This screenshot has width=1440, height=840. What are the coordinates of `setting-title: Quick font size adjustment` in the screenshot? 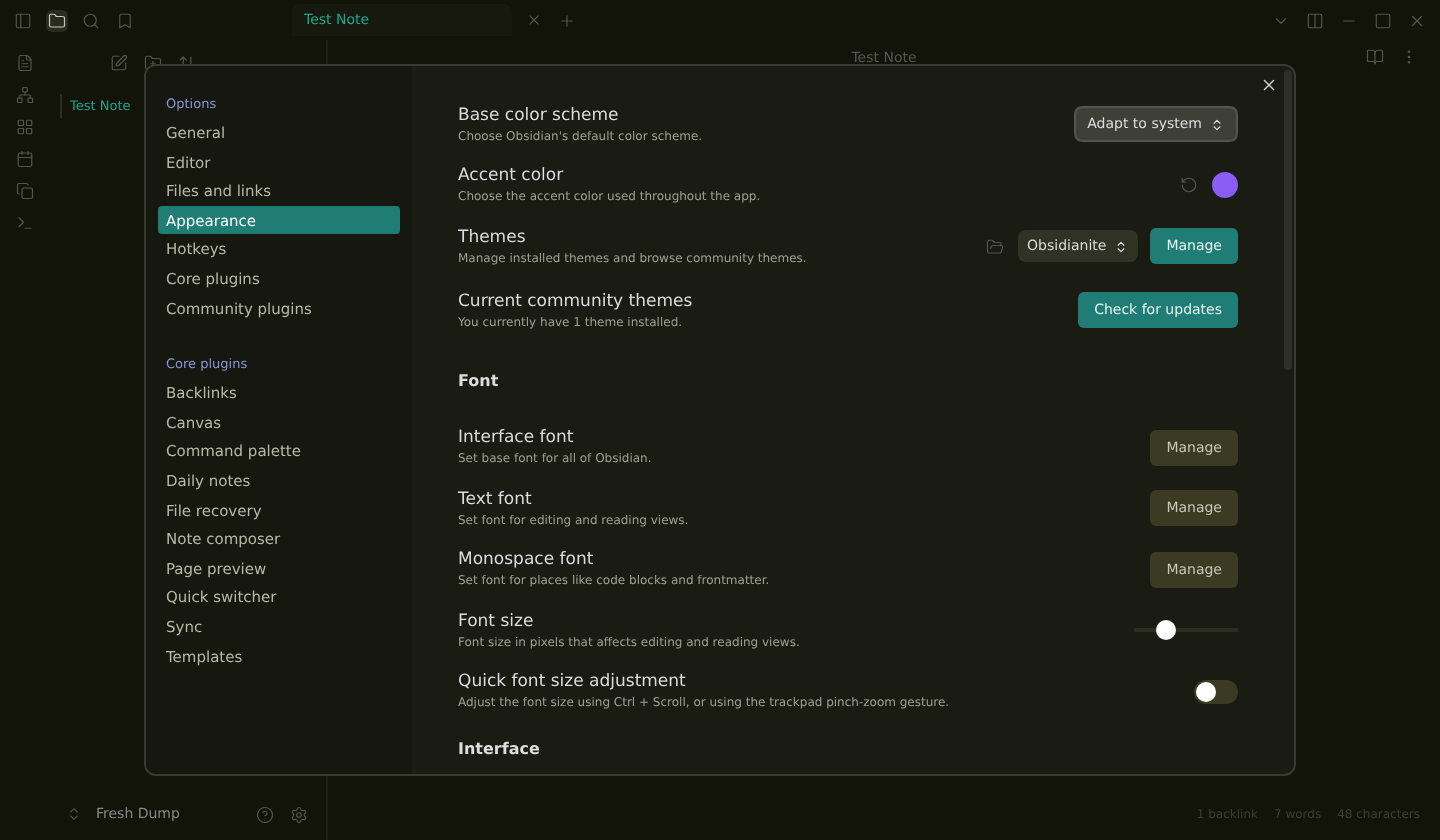 It's located at (573, 682).